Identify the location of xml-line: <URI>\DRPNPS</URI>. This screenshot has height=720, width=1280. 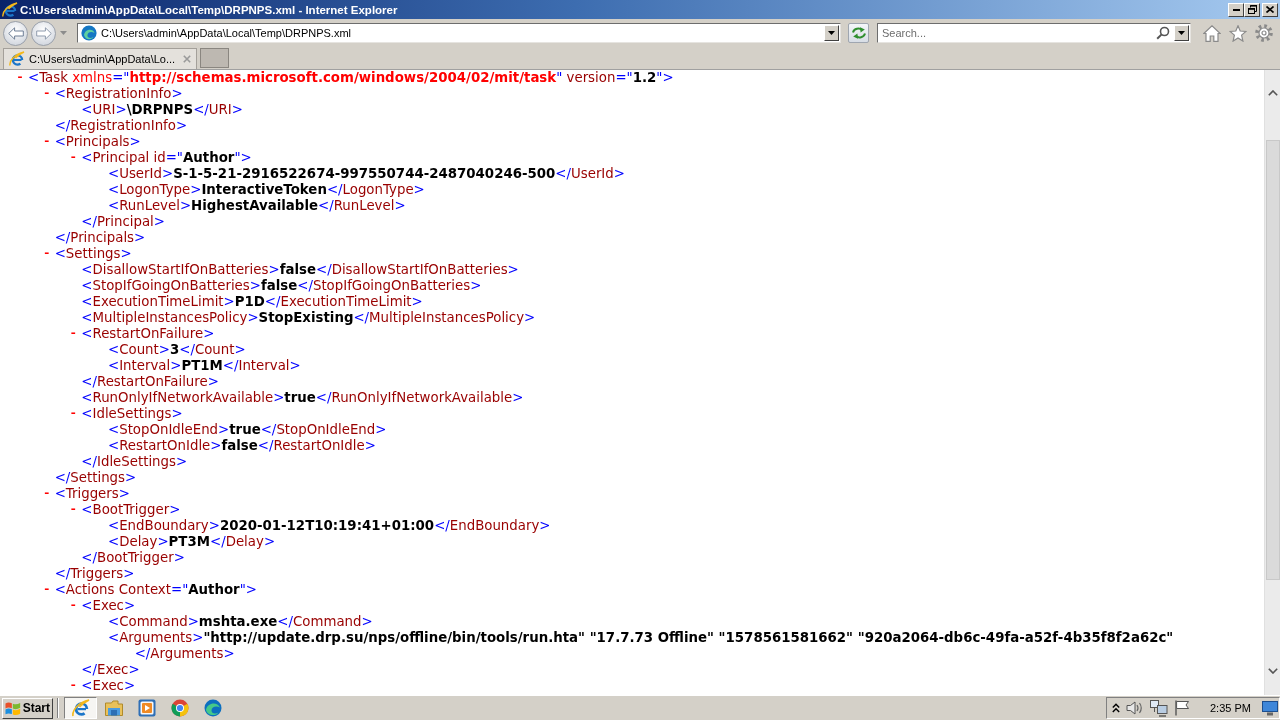
(162, 110).